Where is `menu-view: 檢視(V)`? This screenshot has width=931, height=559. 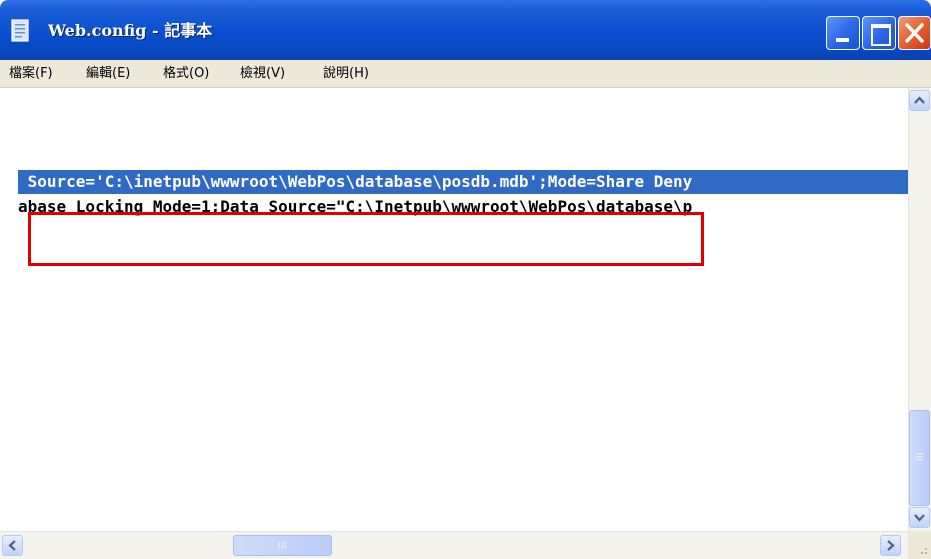 menu-view: 檢視(V) is located at coordinates (262, 74).